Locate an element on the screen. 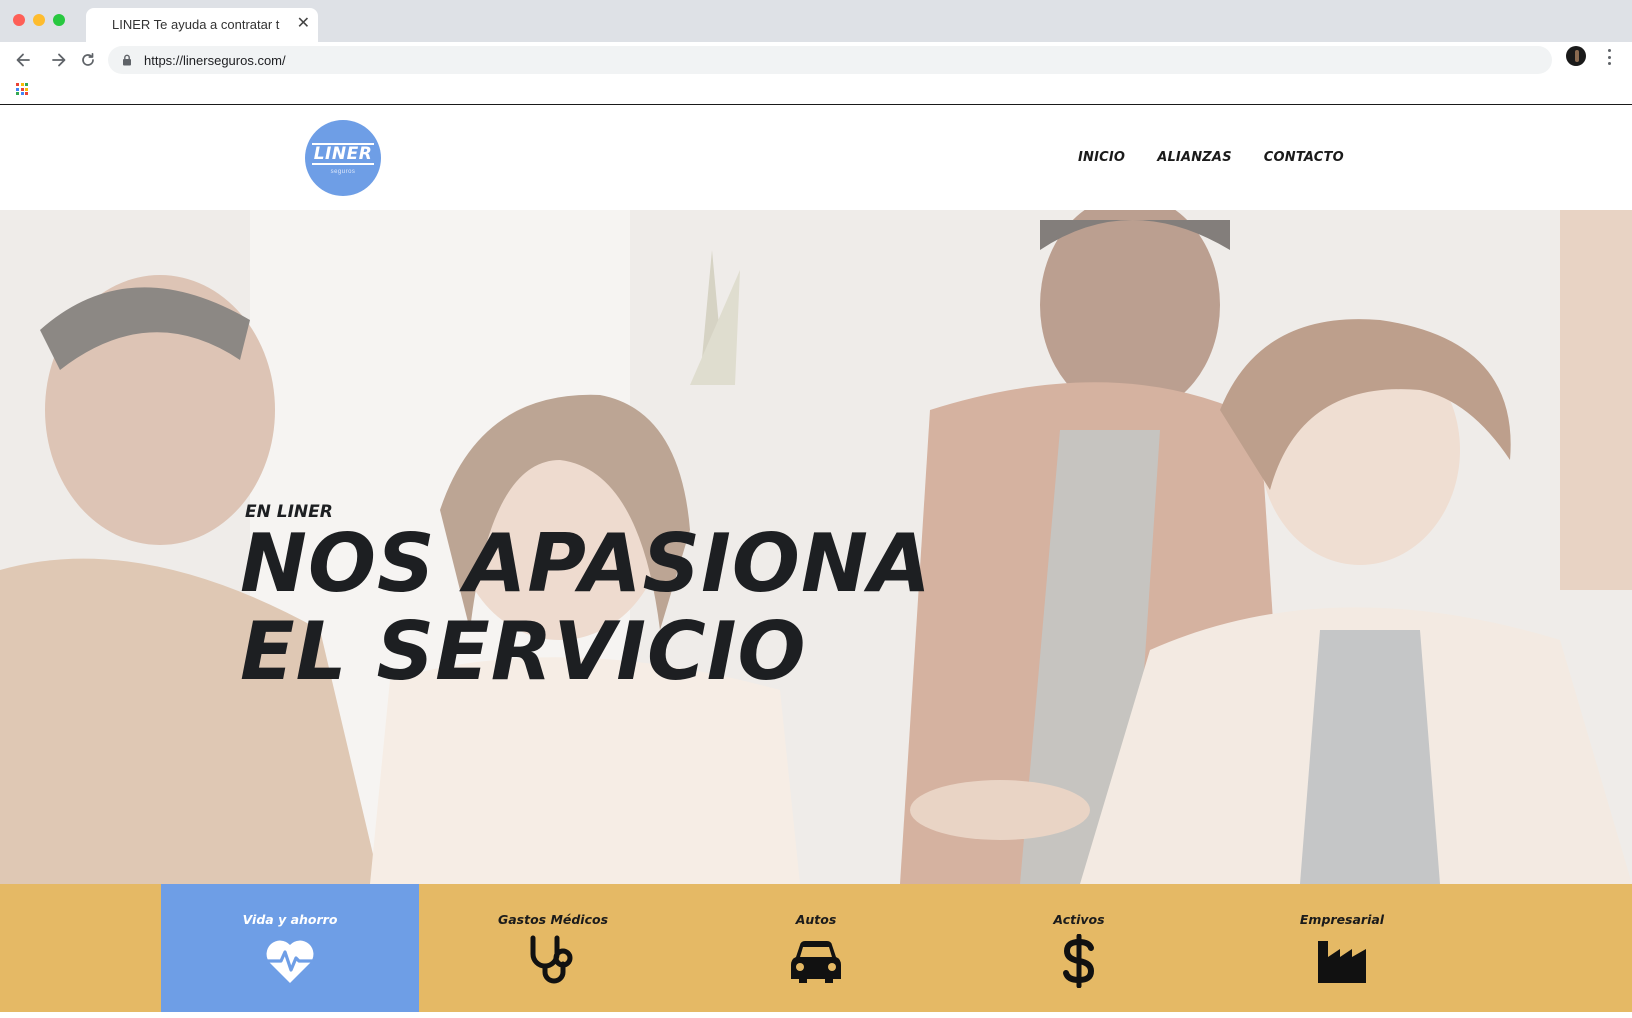 Image resolution: width=1632 pixels, height=1018 pixels. arrow-left-icon is located at coordinates (23, 60).